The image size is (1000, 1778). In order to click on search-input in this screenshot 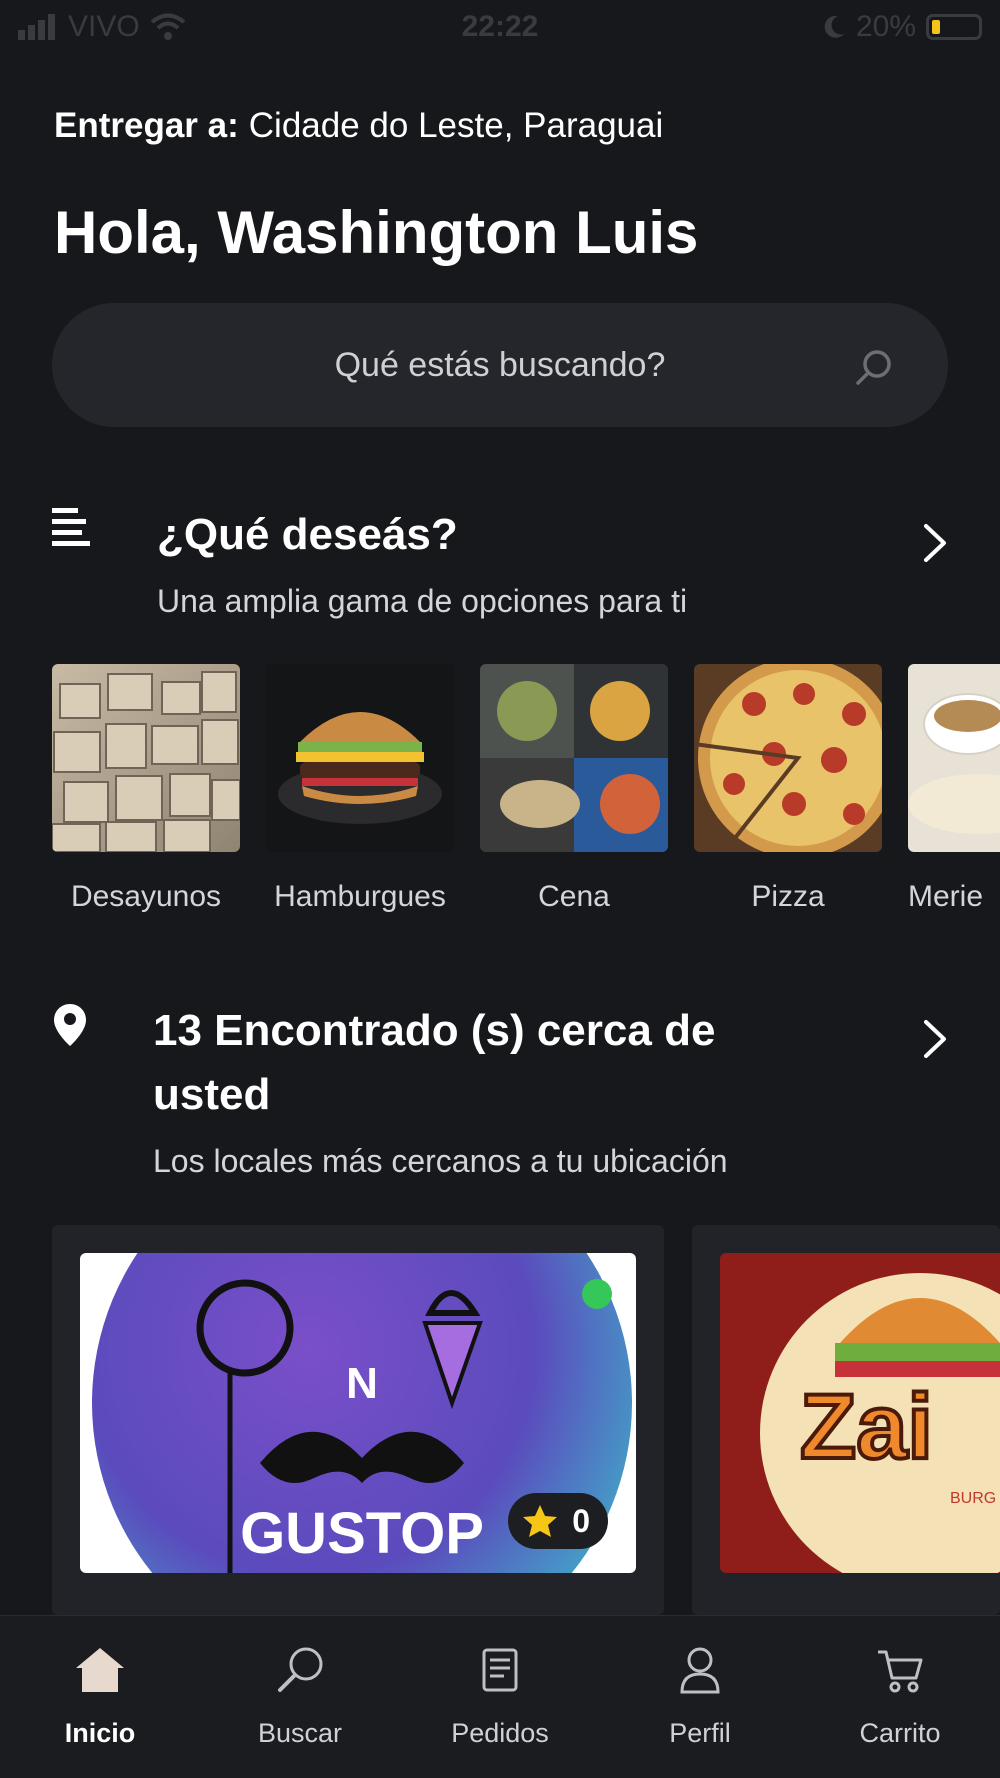, I will do `click(500, 365)`.